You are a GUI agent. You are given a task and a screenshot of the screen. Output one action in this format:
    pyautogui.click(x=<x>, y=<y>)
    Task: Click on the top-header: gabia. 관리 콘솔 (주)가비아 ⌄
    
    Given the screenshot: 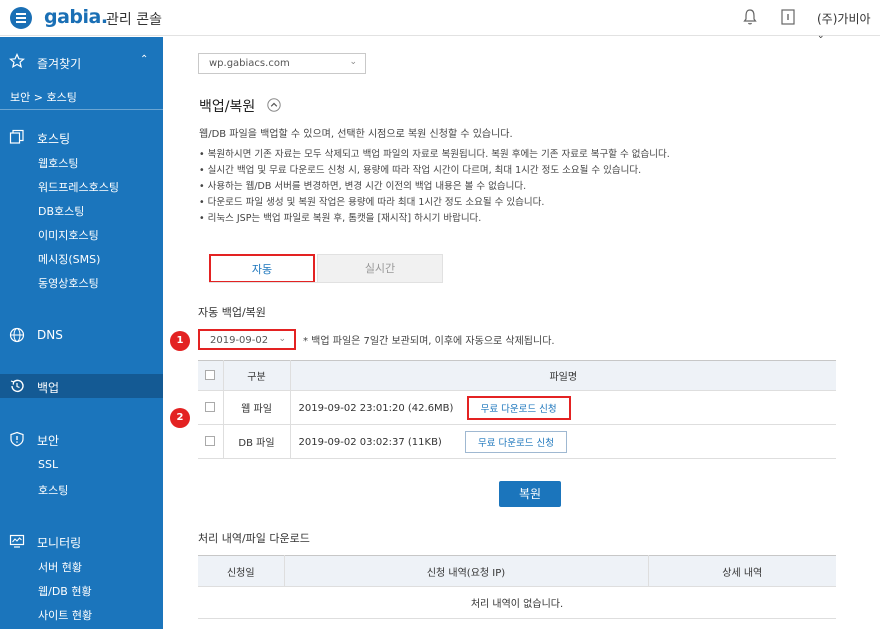 What is the action you would take?
    pyautogui.click(x=440, y=20)
    